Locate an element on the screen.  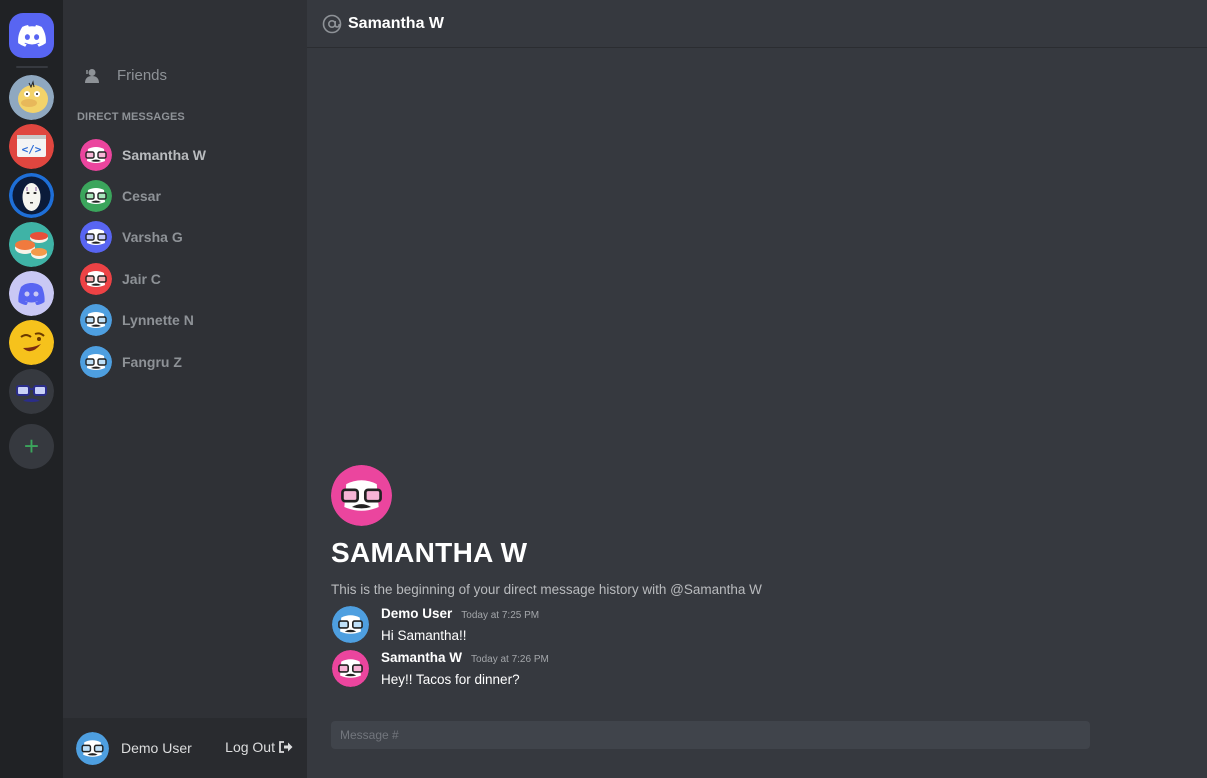
sushi-icon is located at coordinates (31, 244).